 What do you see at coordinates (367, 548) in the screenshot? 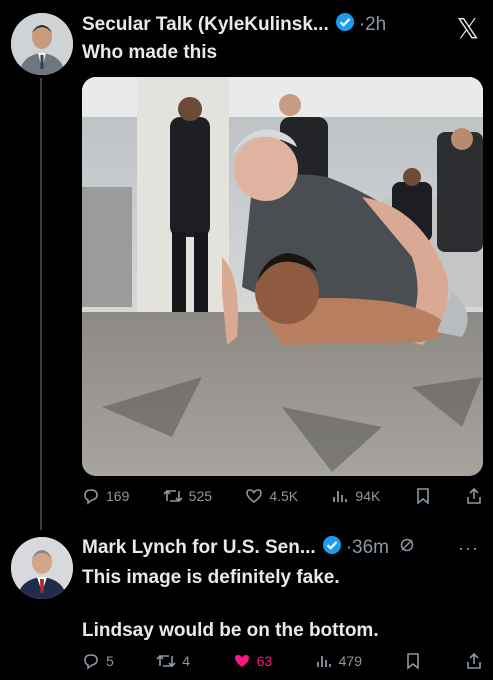
I see `timestamp: ·36m` at bounding box center [367, 548].